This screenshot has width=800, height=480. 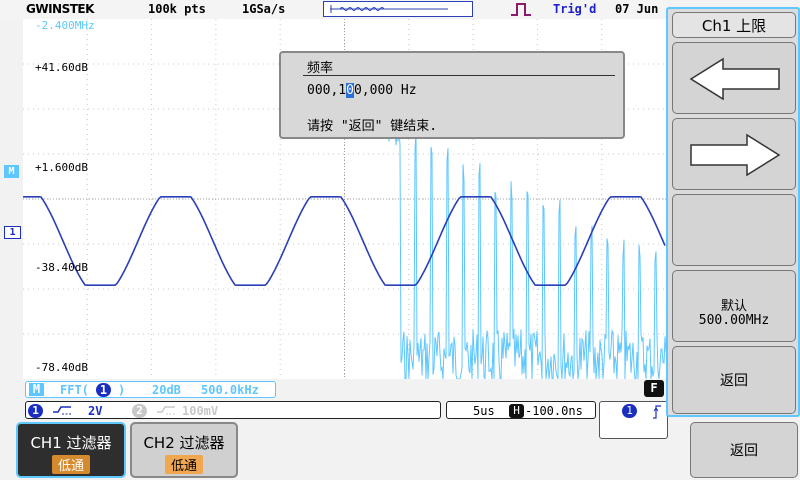 What do you see at coordinates (200, 411) in the screenshot?
I see `ch2-scale: 100mV` at bounding box center [200, 411].